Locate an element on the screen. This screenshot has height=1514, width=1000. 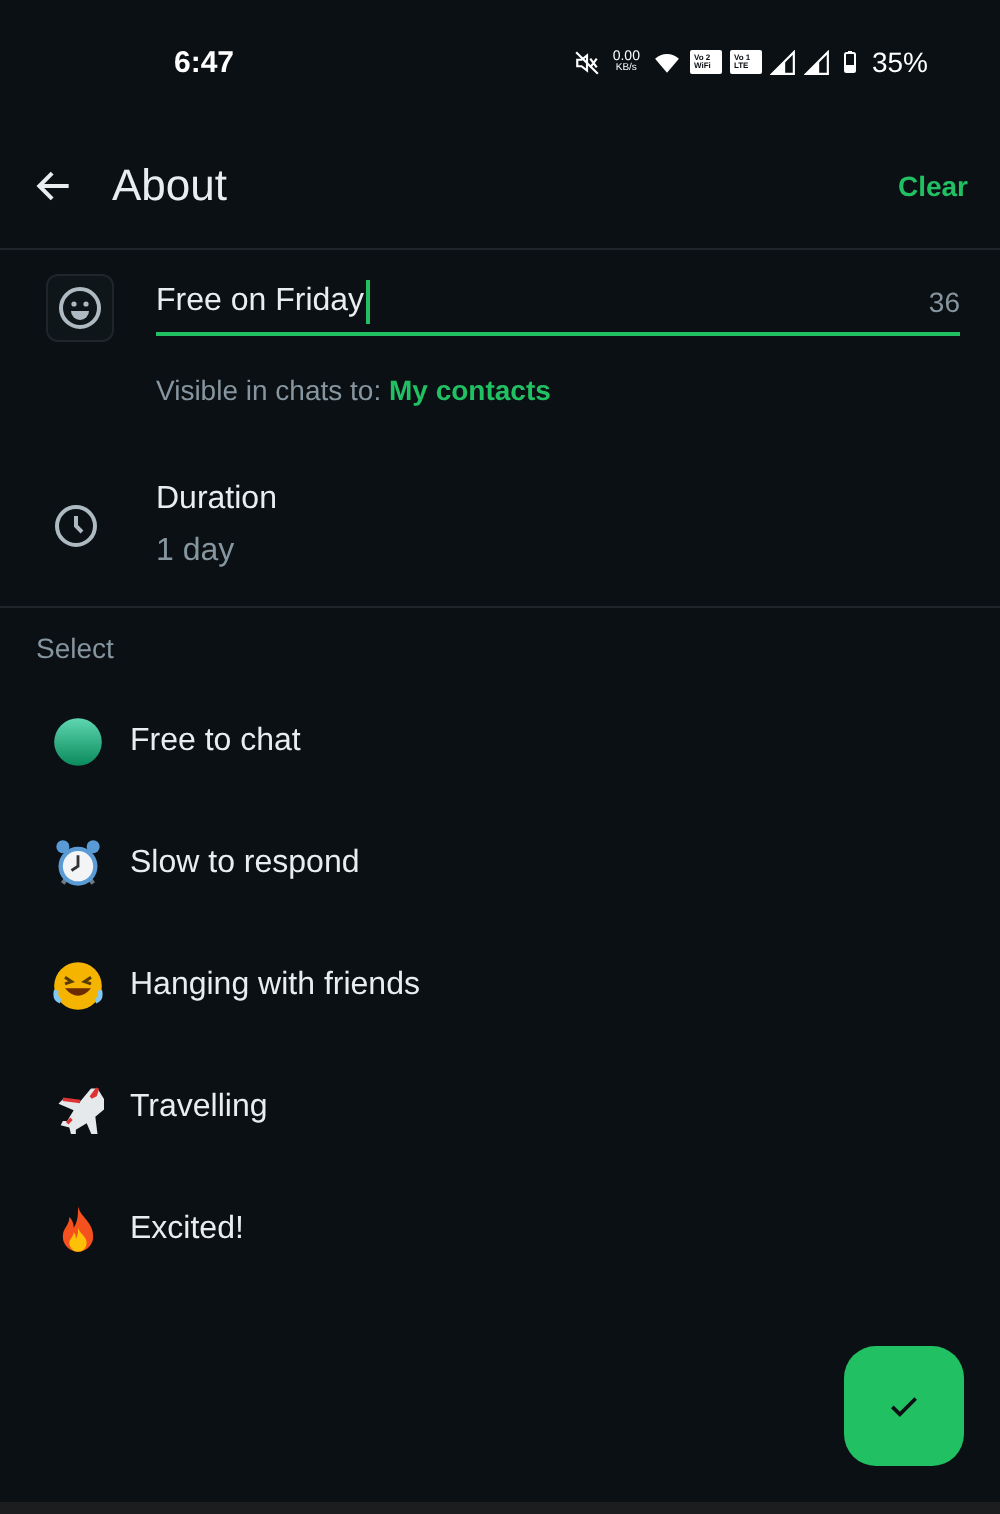
mute-icon is located at coordinates (587, 62).